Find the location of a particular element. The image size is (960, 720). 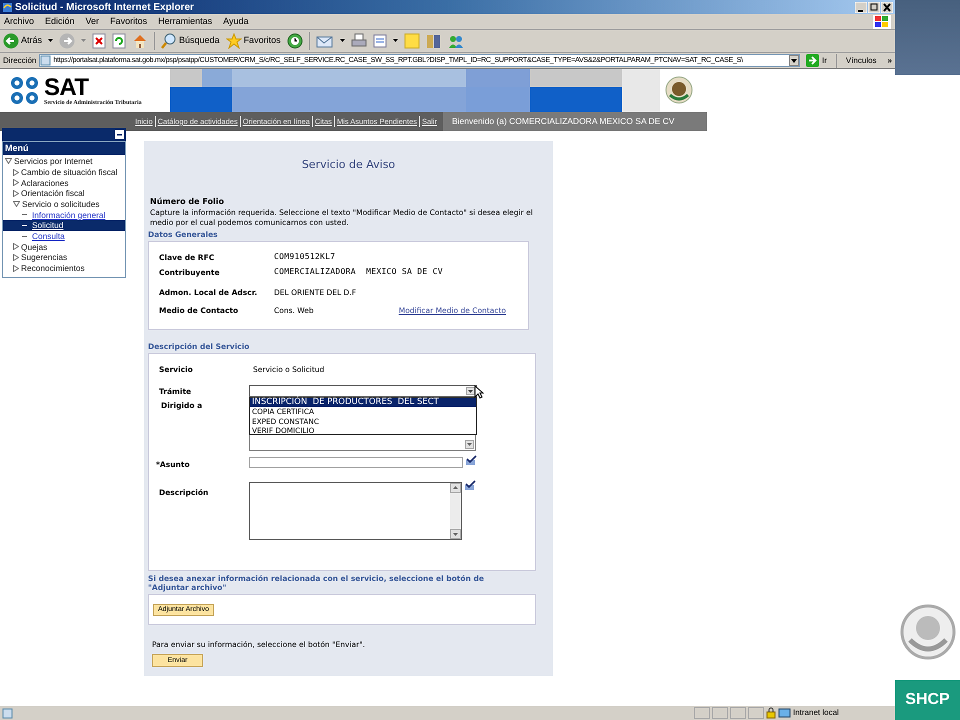

printer-icon is located at coordinates (358, 41).